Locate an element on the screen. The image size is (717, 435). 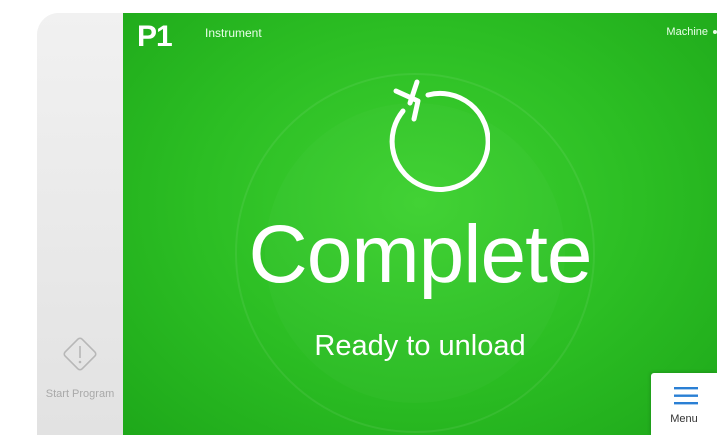
start-program-diamond-icon is located at coordinates (80, 354).